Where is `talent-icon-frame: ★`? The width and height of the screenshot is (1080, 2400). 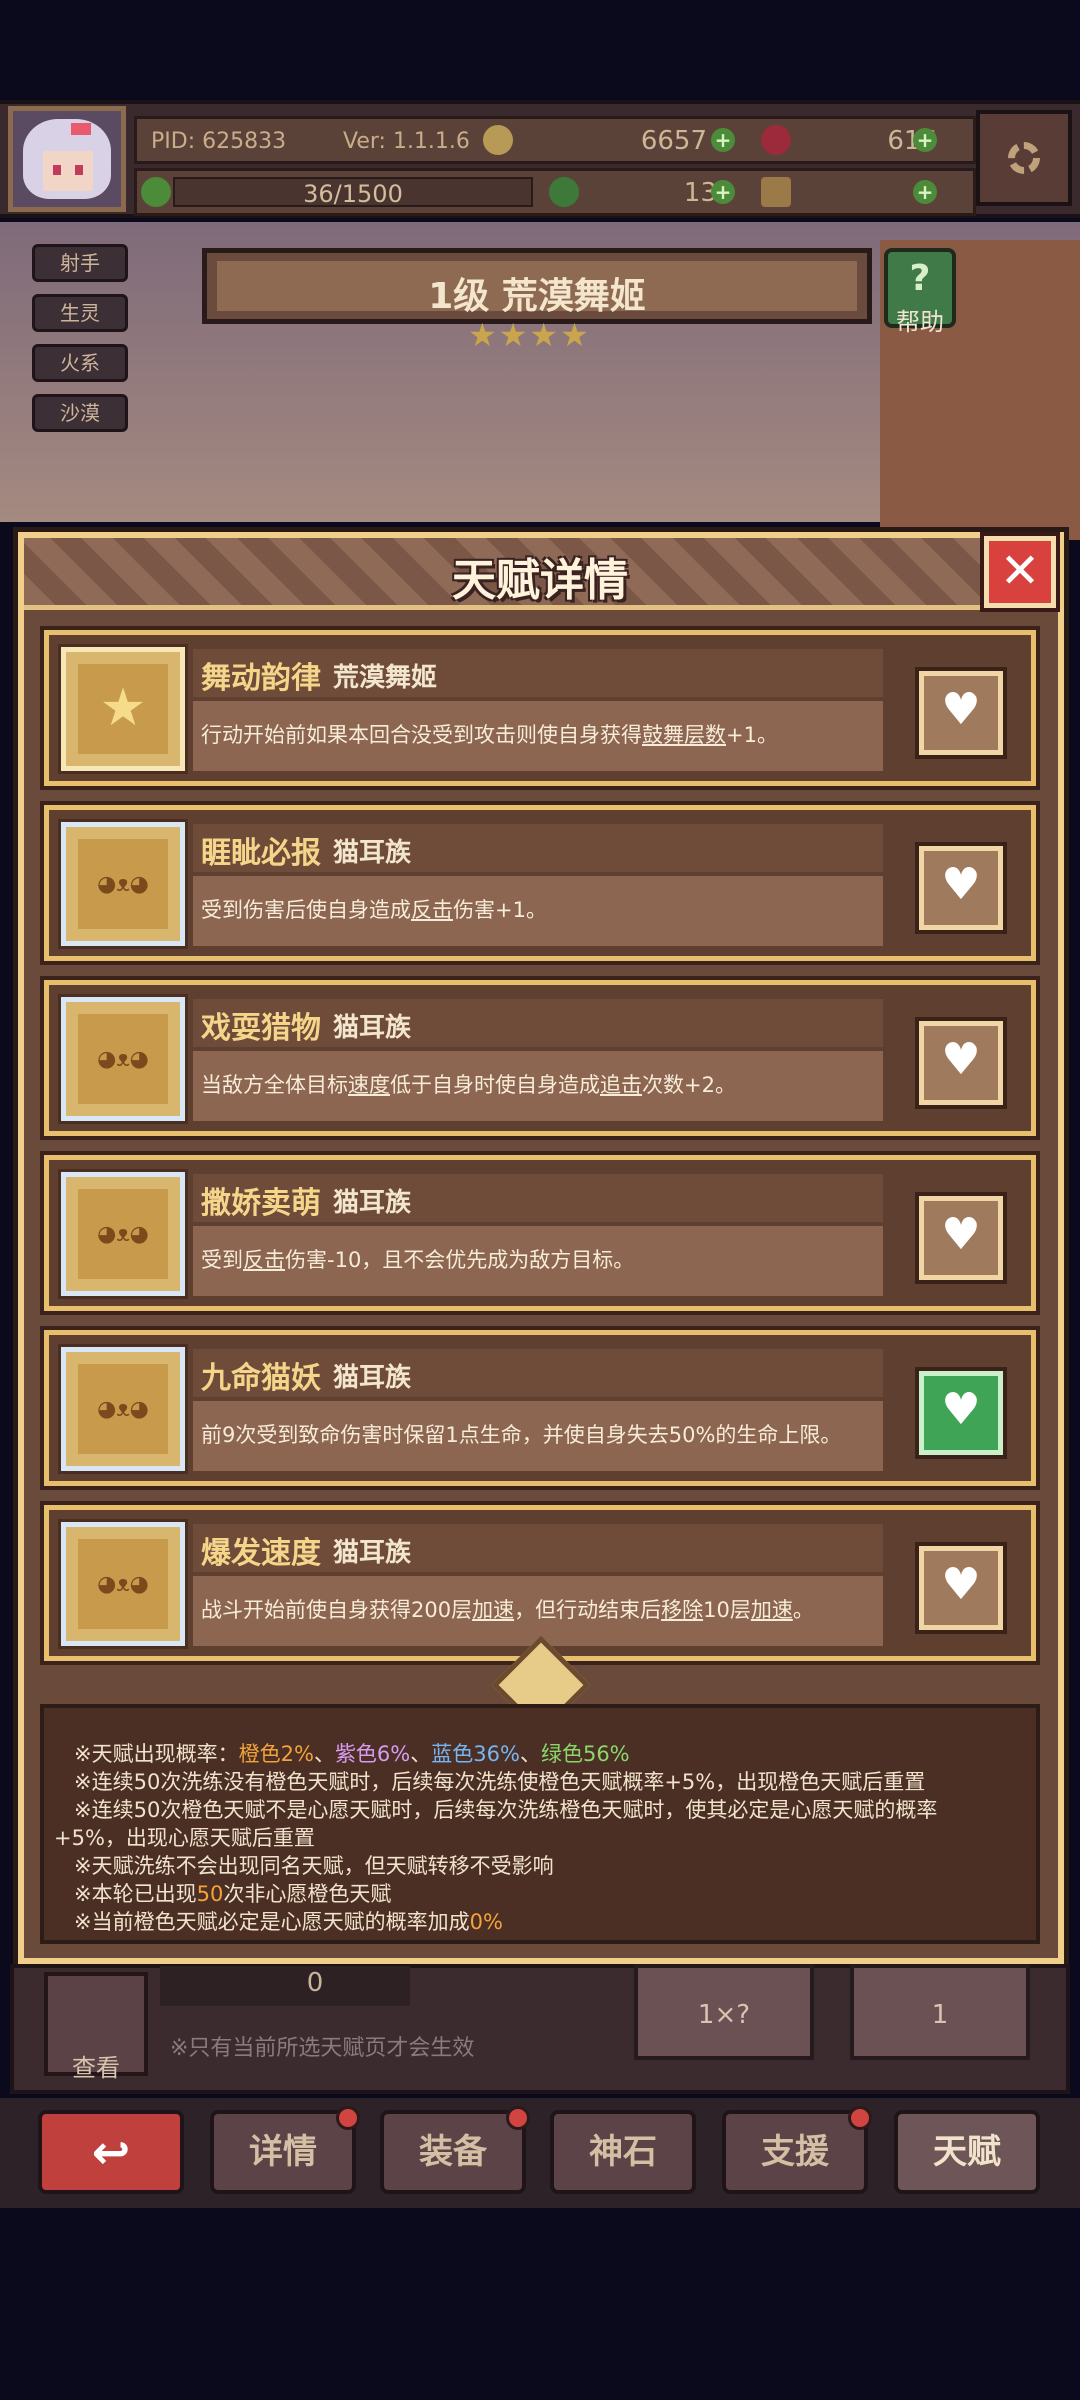
talent-icon-frame: ★ is located at coordinates (123, 709).